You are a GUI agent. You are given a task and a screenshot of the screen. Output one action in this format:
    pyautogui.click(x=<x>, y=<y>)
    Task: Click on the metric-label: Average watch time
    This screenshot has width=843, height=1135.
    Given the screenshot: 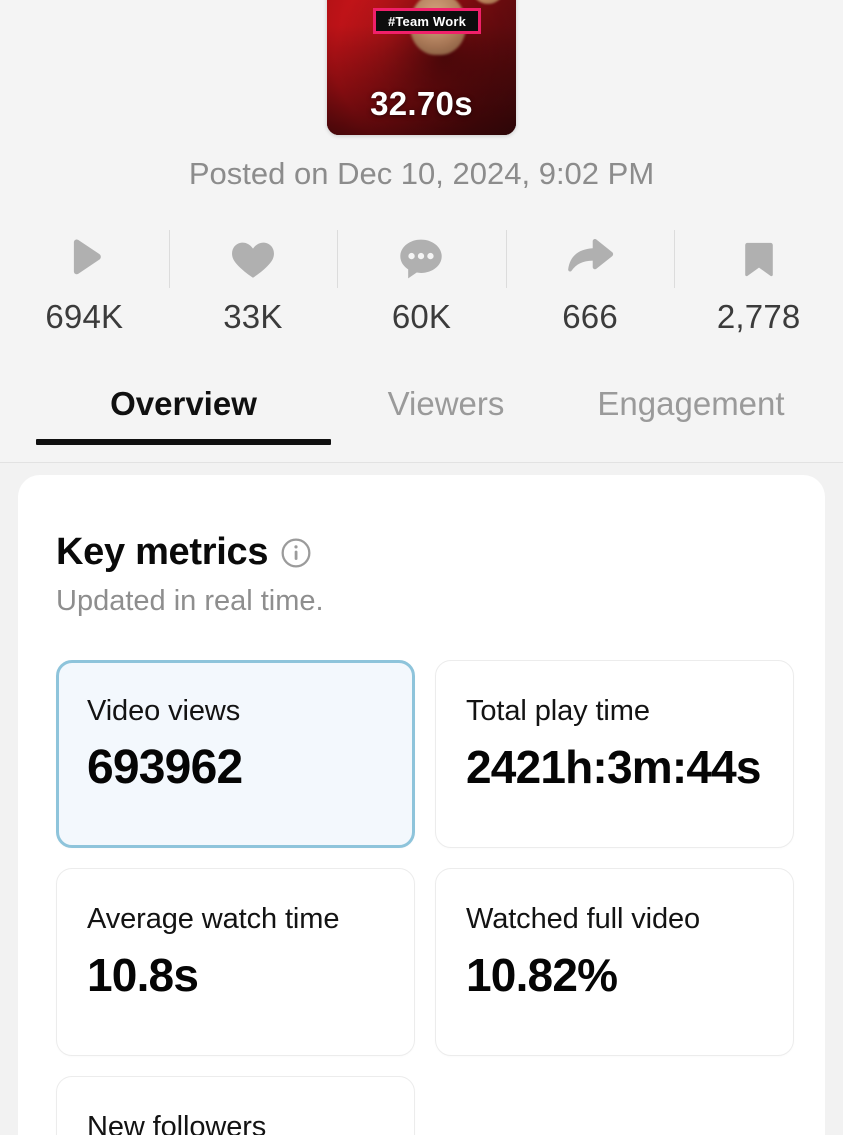 What is the action you would take?
    pyautogui.click(x=213, y=919)
    